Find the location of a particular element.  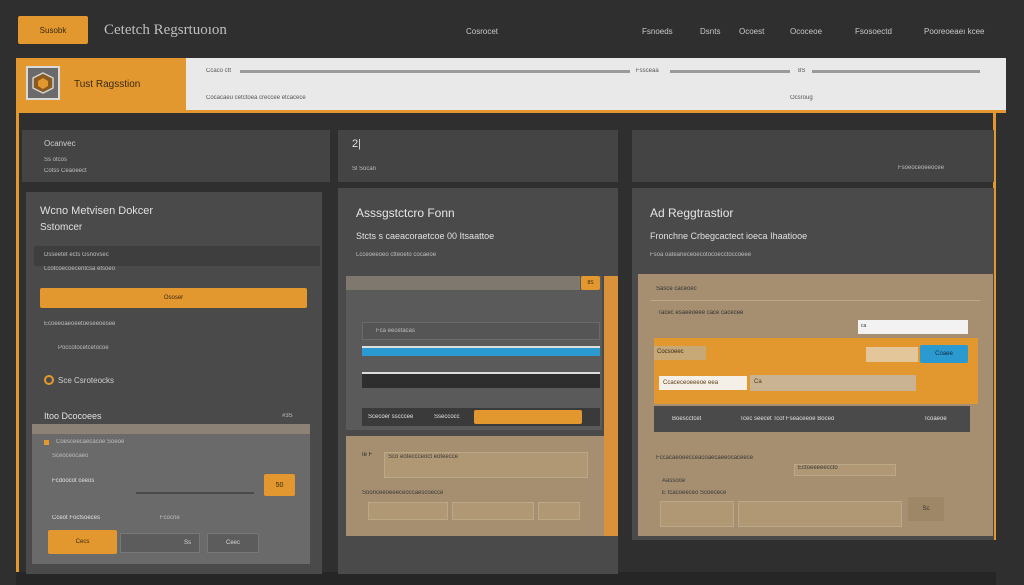

middle-lower-panel is located at coordinates (481, 486).